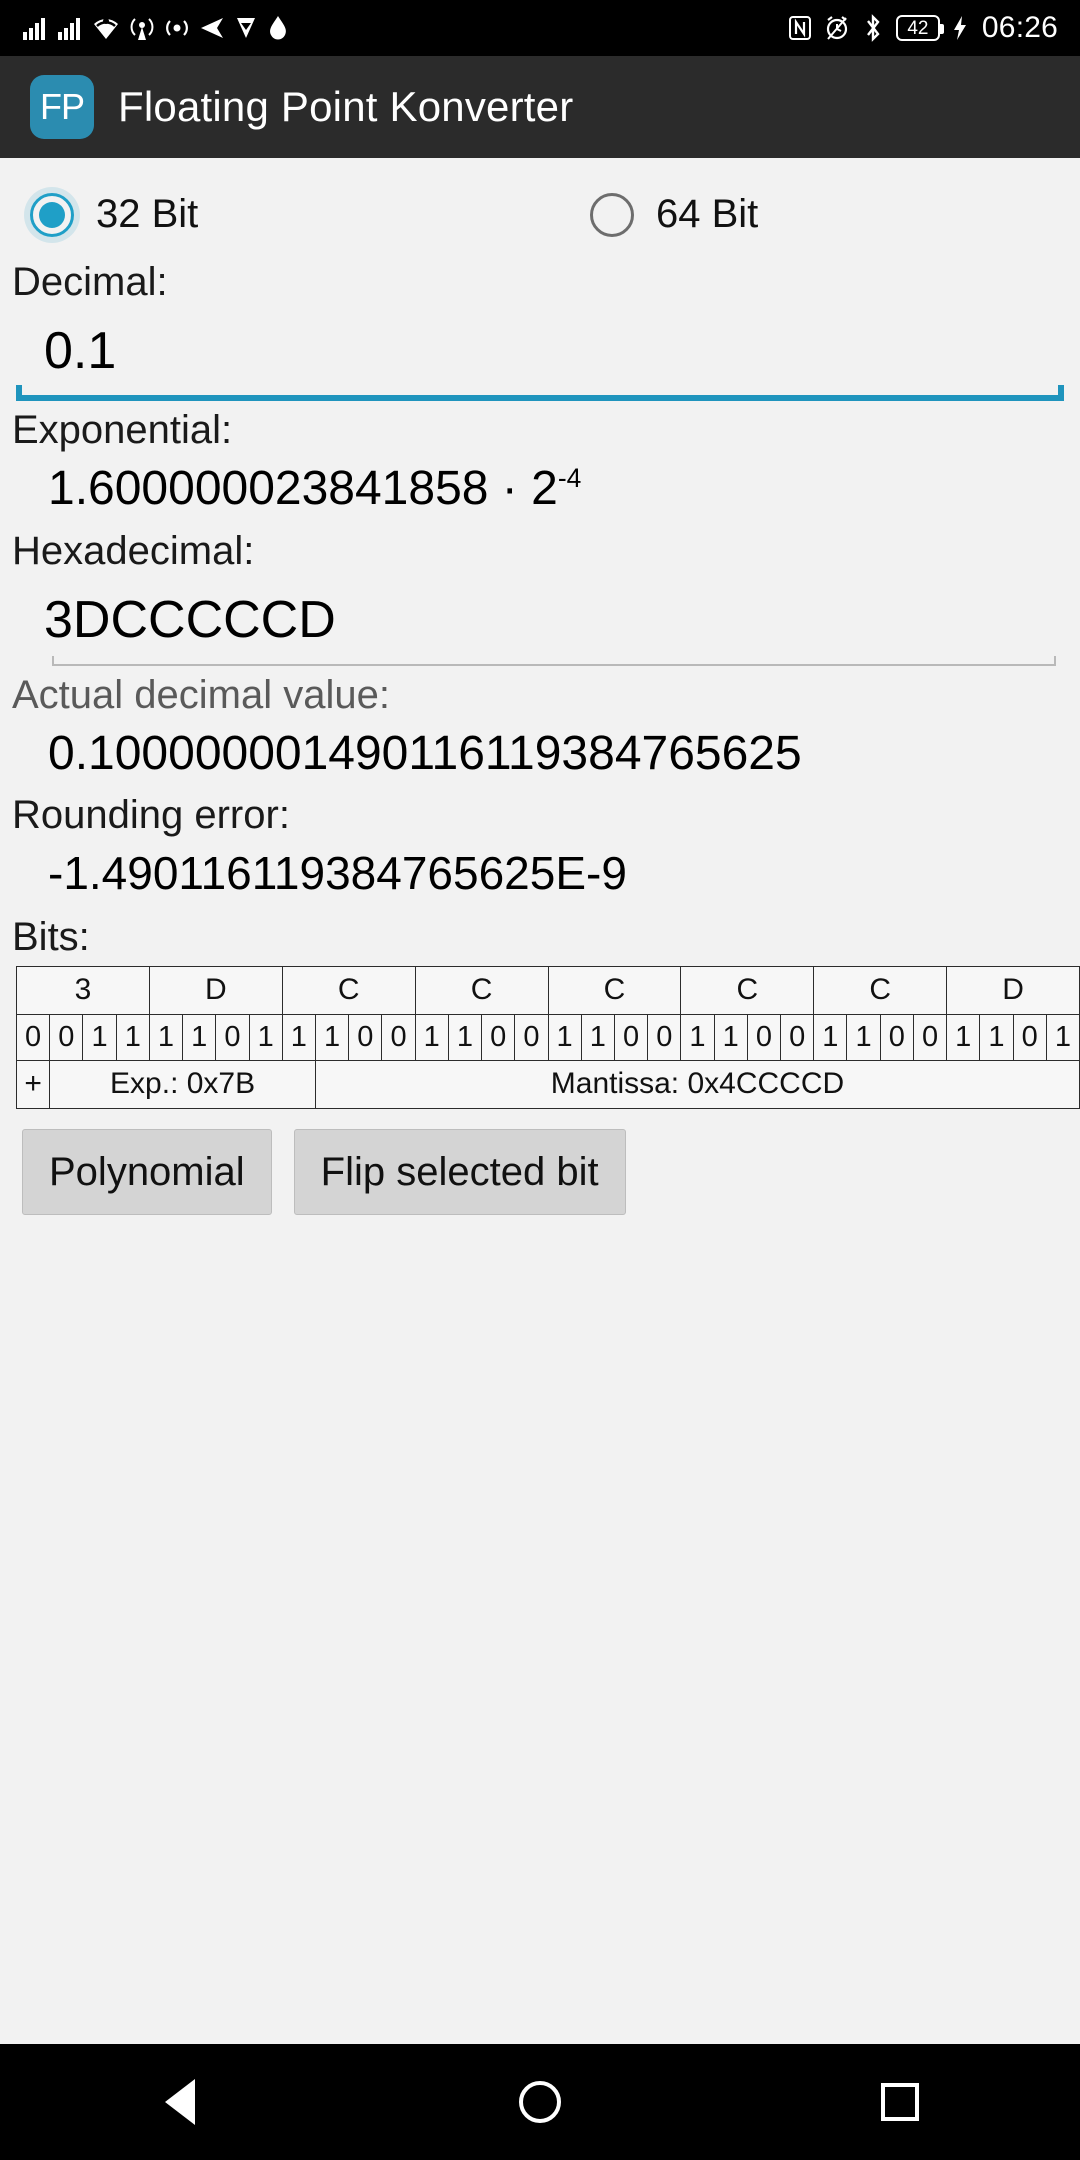  What do you see at coordinates (303, 488) in the screenshot?
I see `exponential-mantissa: 1.600000023841858 · 2` at bounding box center [303, 488].